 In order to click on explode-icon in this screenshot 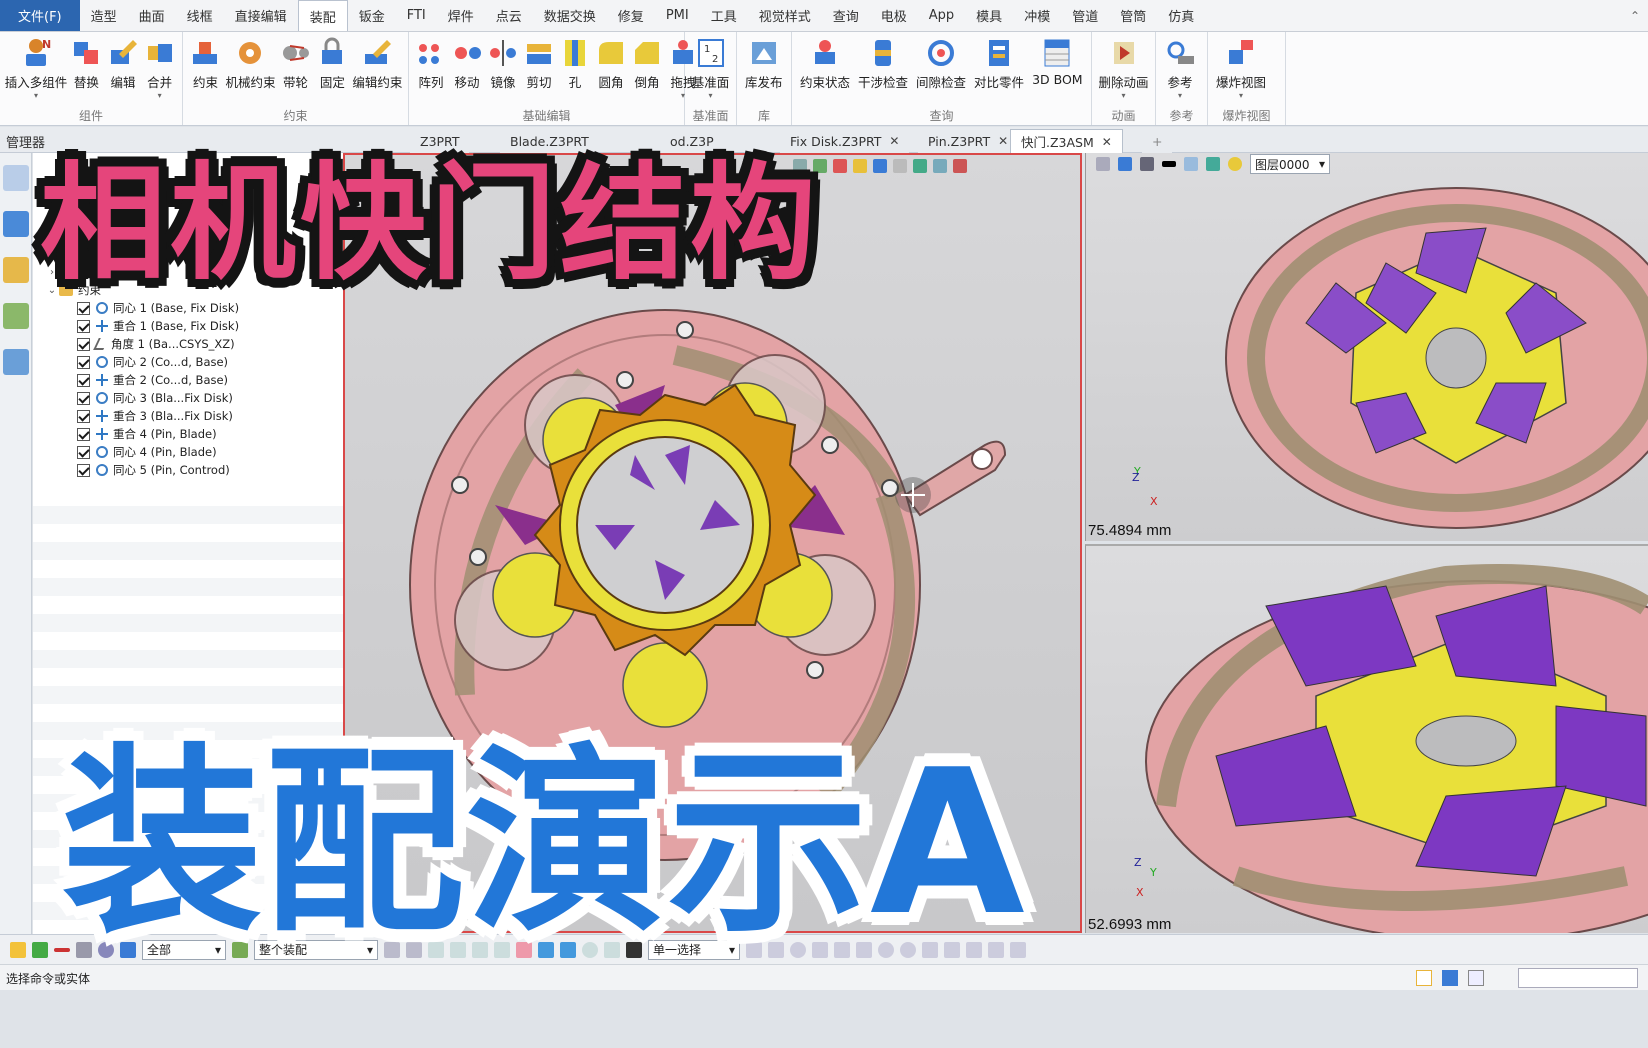, I will do `click(1241, 53)`.